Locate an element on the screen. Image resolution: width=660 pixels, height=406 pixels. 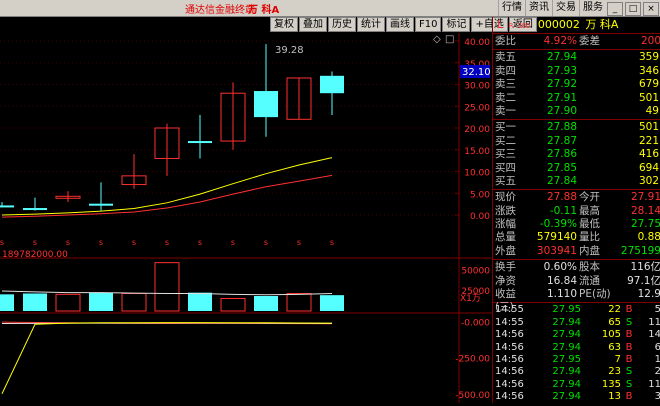
menu-news: 资讯 is located at coordinates (538, 8).